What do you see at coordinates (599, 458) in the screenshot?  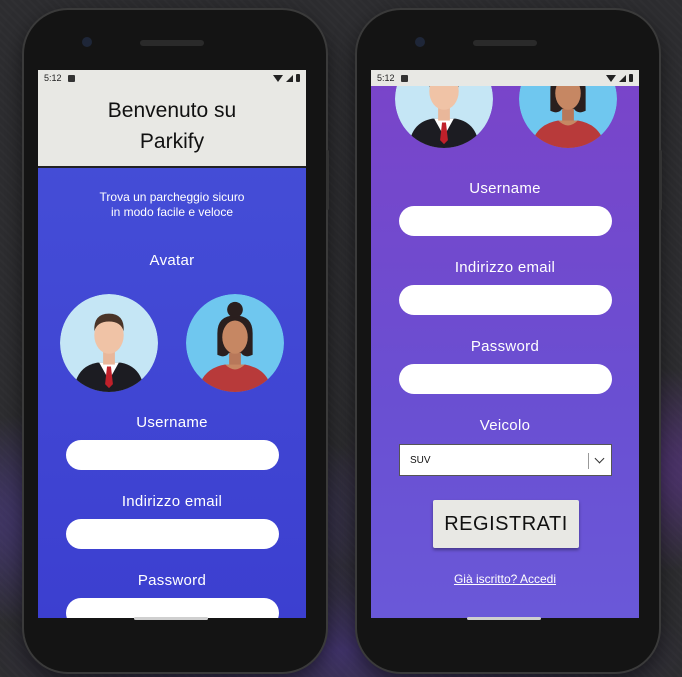 I see `chevron-down-icon` at bounding box center [599, 458].